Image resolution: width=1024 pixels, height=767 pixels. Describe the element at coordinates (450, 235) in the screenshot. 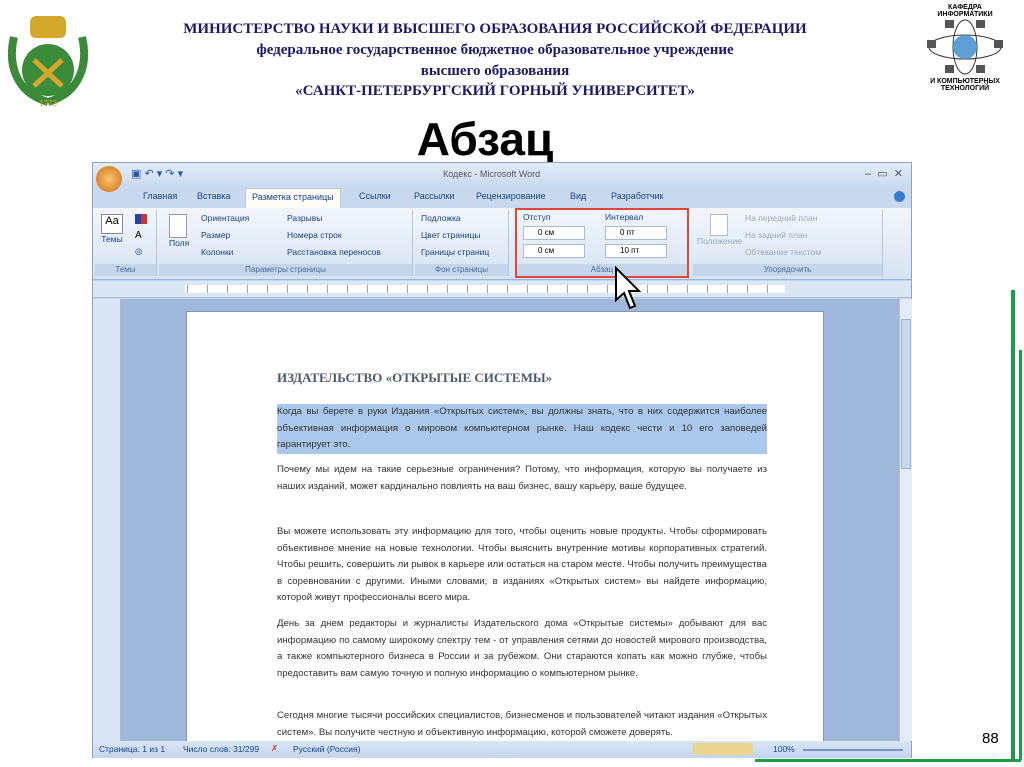

I see `page-color-button: Цвет страницы` at that location.